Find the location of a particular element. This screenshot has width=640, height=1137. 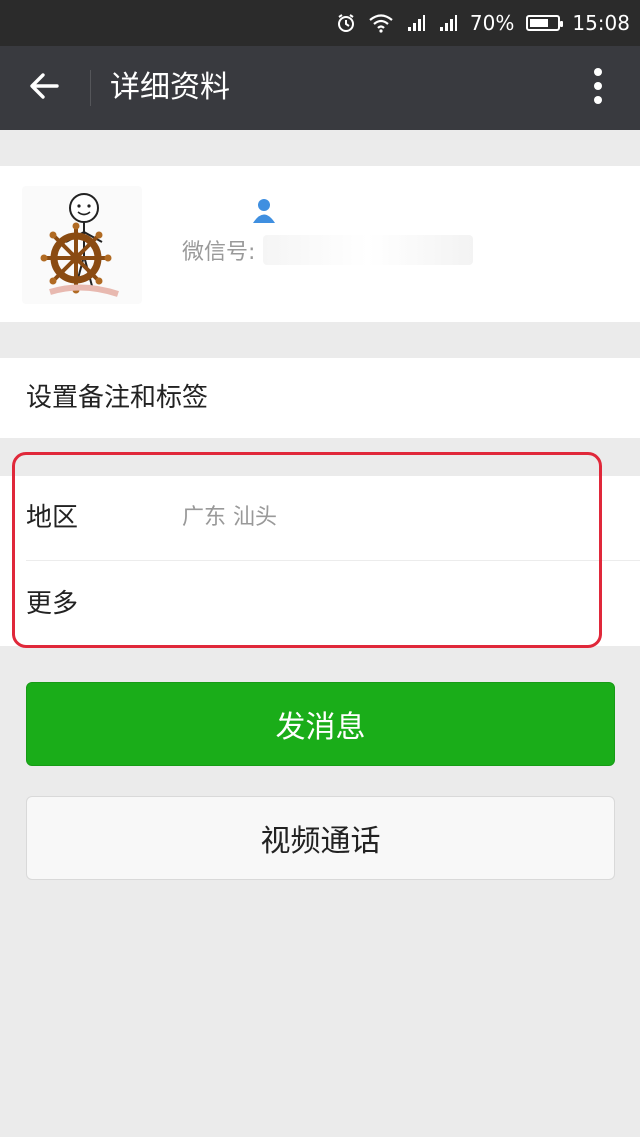

wechat-id-label: 微信号: is located at coordinates (219, 252).